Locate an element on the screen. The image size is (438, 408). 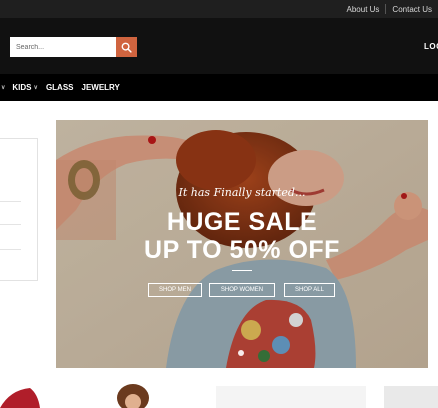
search-button is located at coordinates (126, 47).